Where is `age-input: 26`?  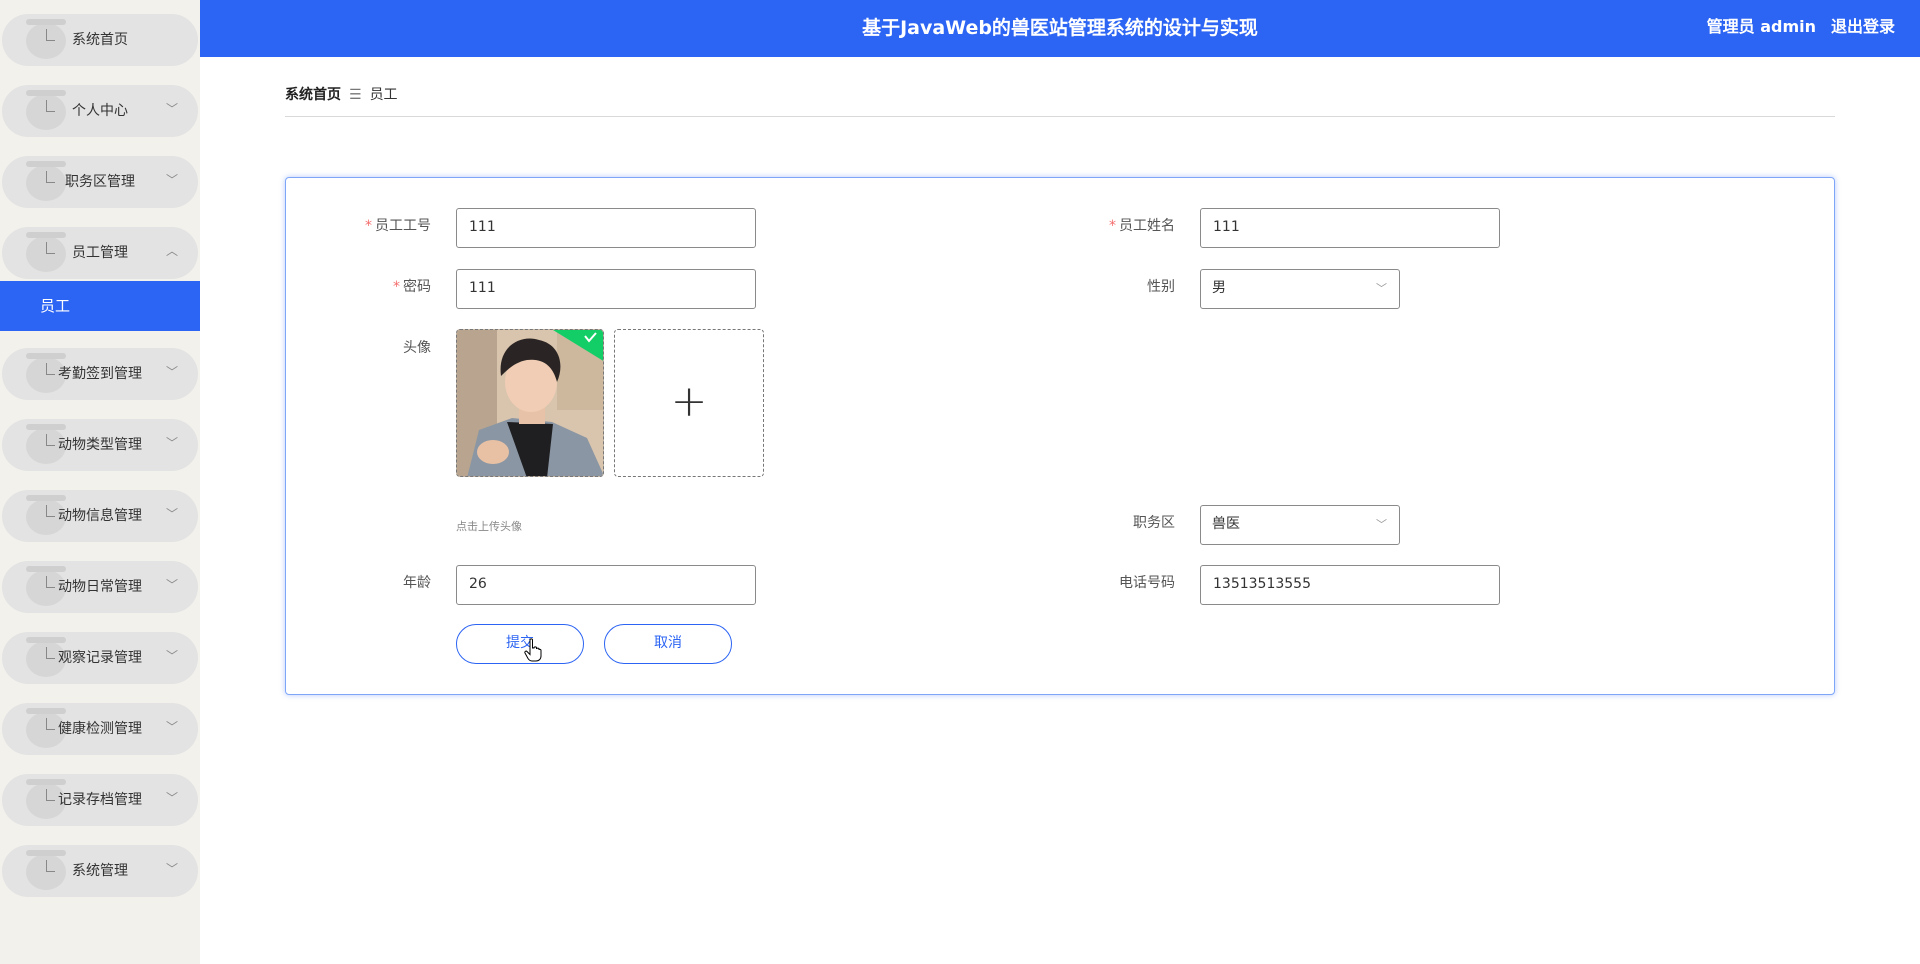
age-input: 26 is located at coordinates (606, 585).